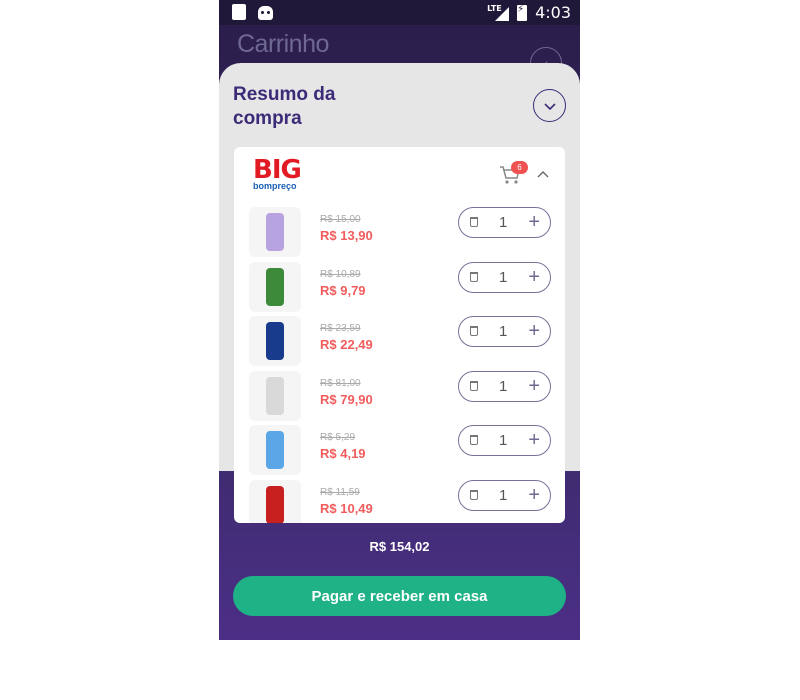 This screenshot has width=800, height=700. What do you see at coordinates (543, 174) in the screenshot?
I see `chevron-up-icon` at bounding box center [543, 174].